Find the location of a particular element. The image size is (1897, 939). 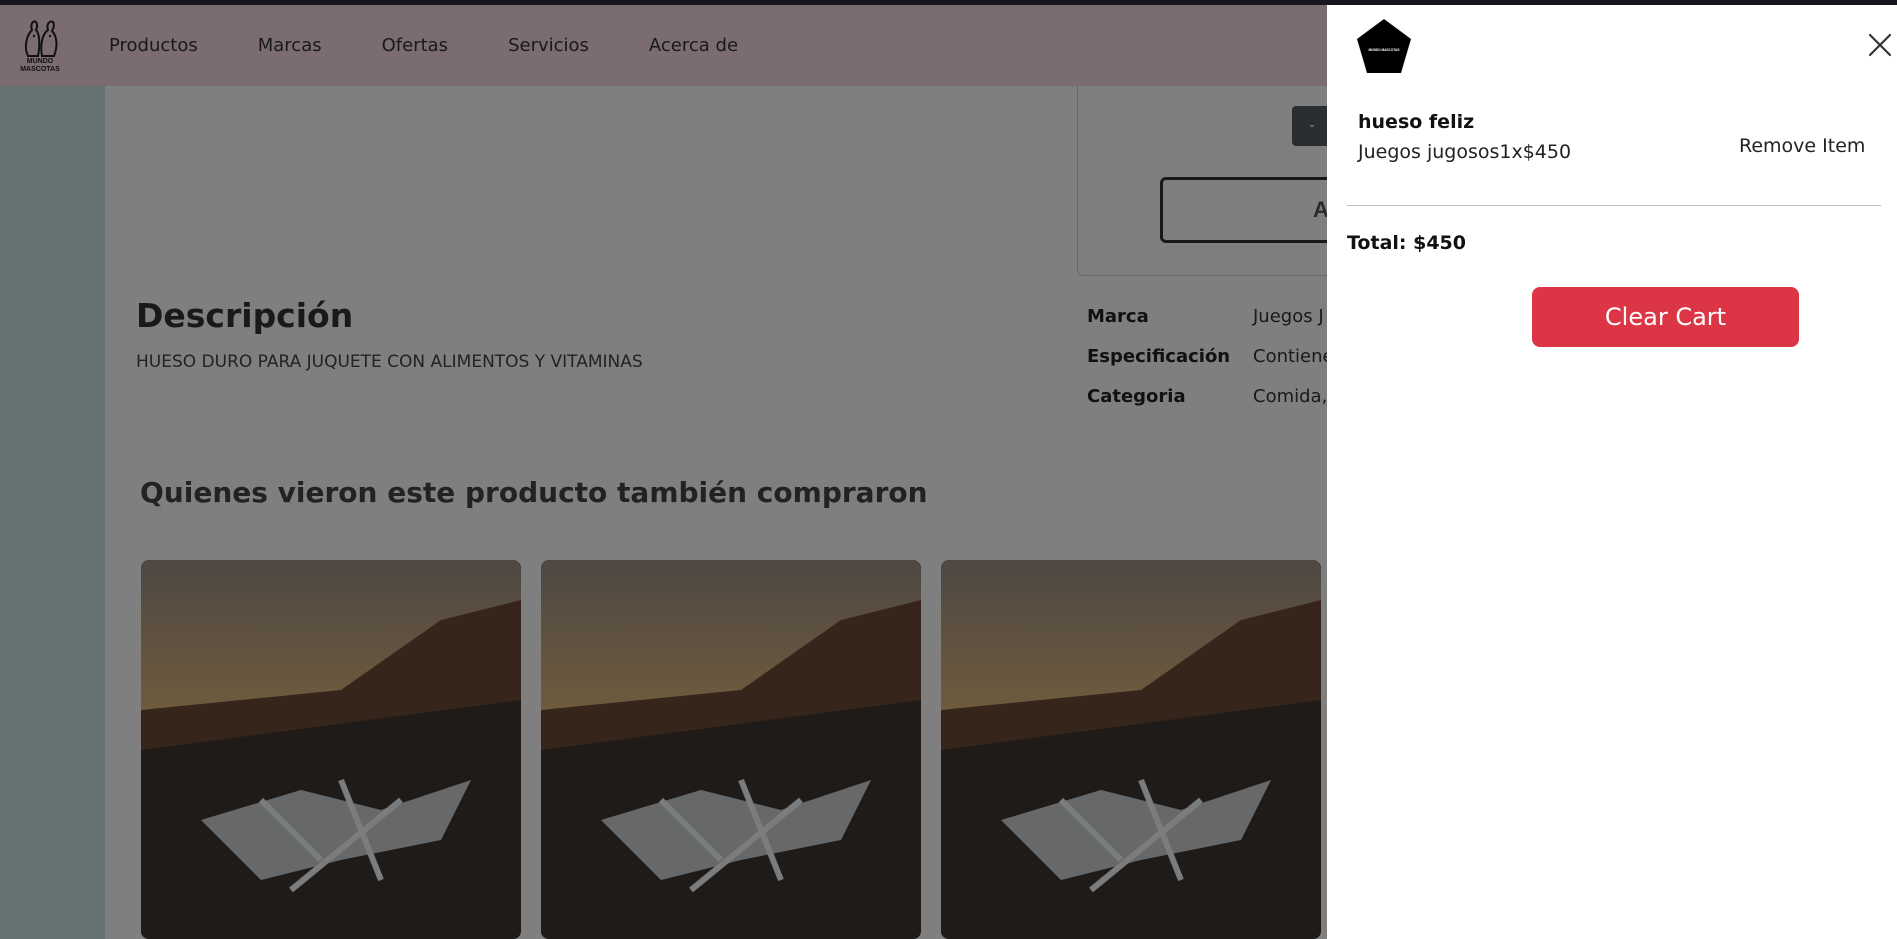

remove-item-button: Remove Item is located at coordinates (1802, 146).